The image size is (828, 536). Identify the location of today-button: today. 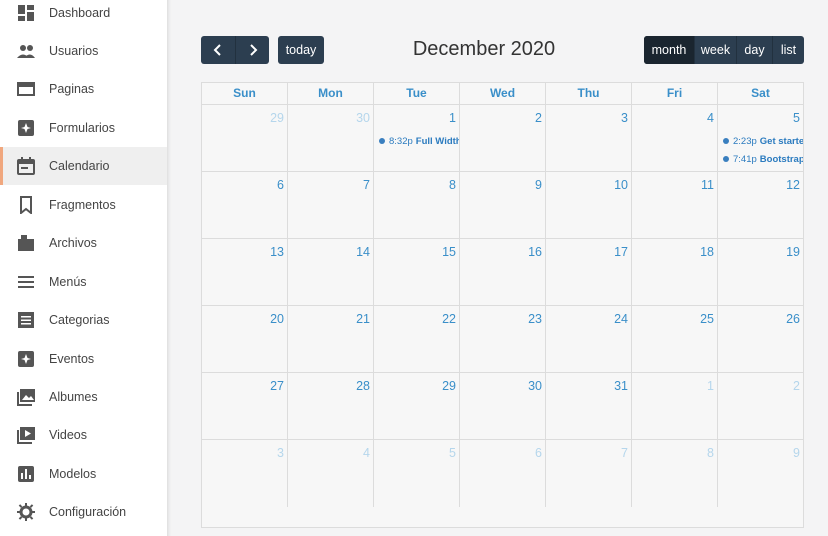
(301, 50).